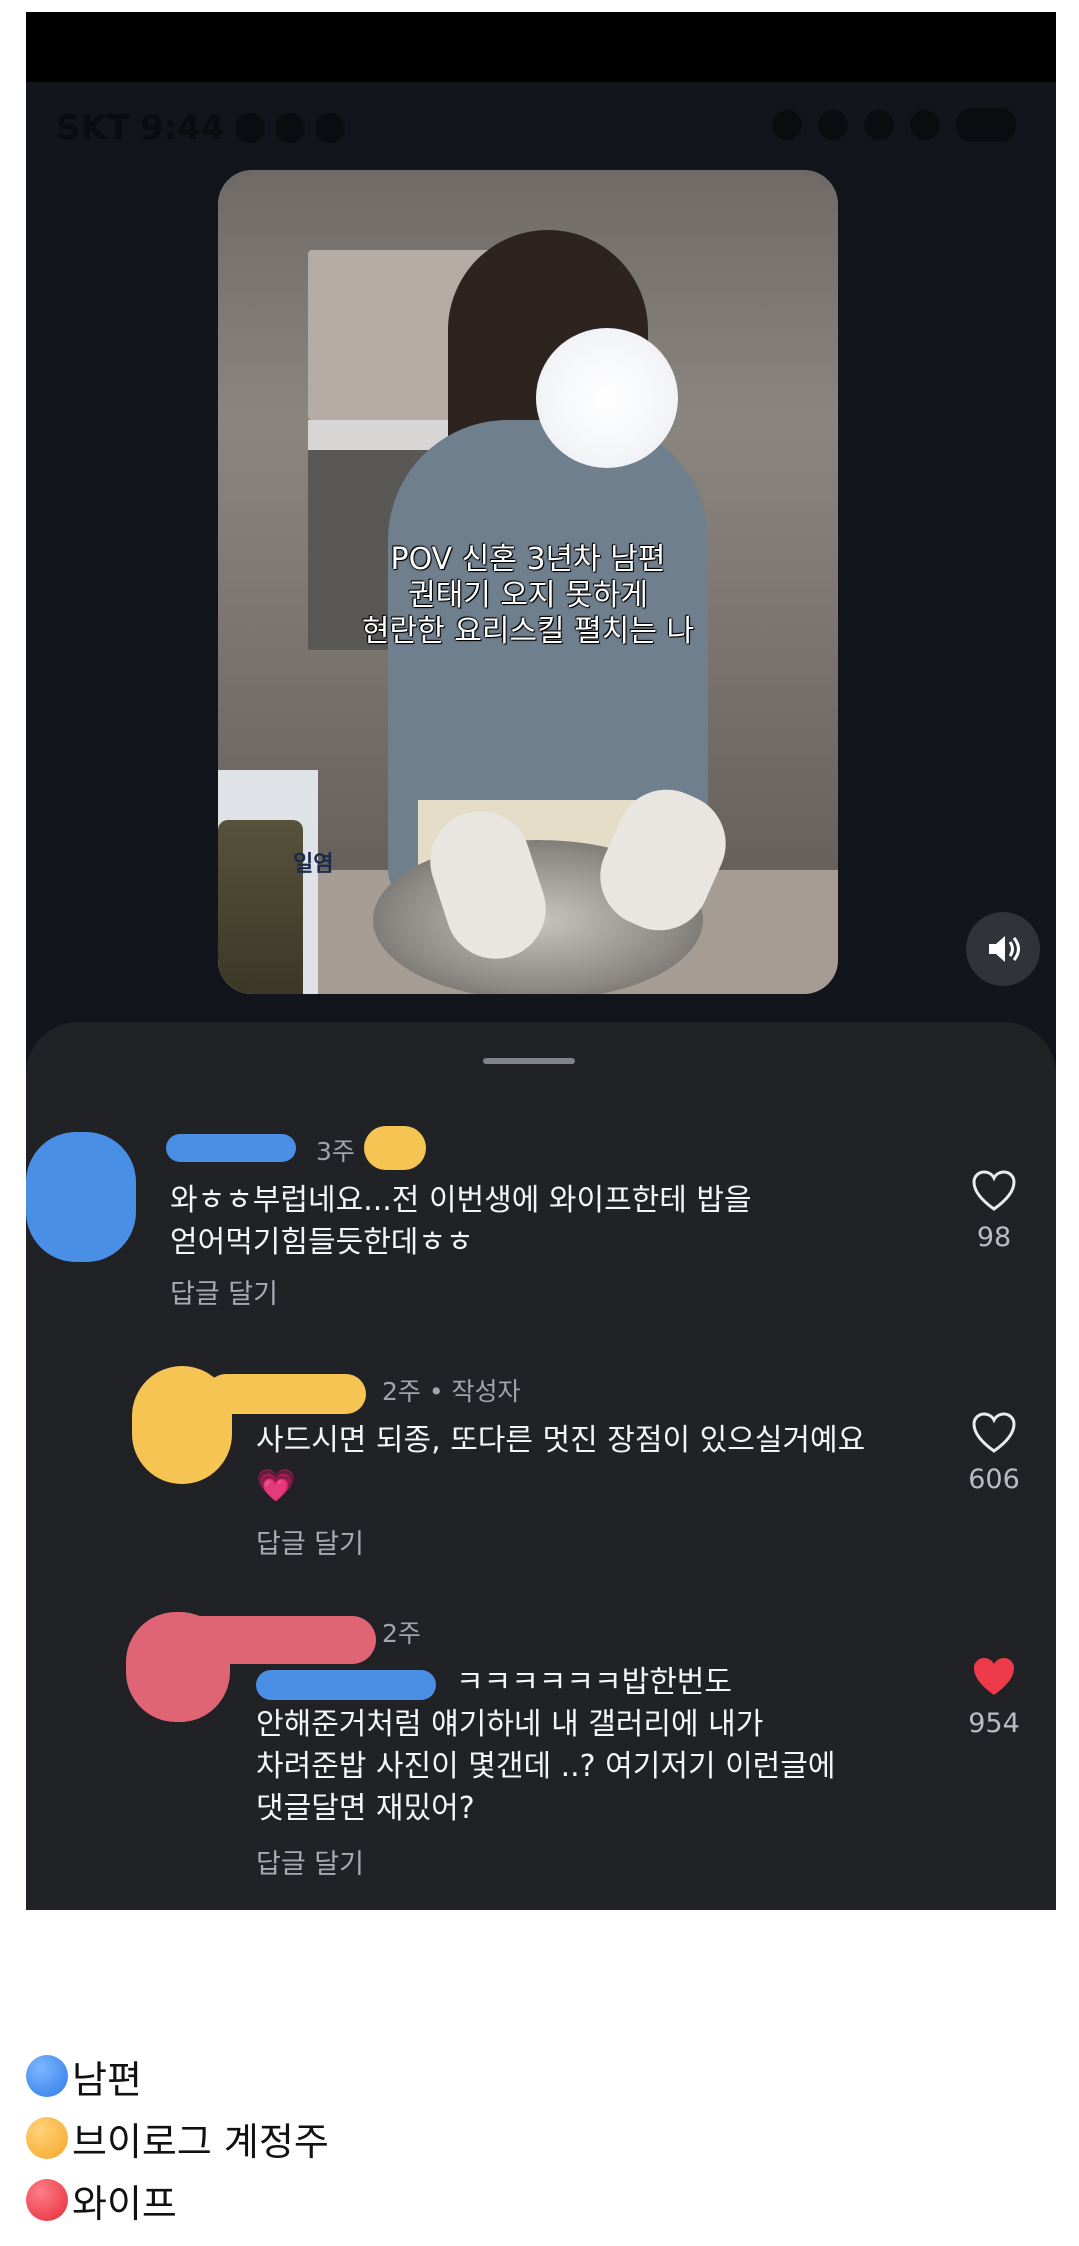 This screenshot has width=1079, height=2246. What do you see at coordinates (607, 398) in the screenshot?
I see `face-blur` at bounding box center [607, 398].